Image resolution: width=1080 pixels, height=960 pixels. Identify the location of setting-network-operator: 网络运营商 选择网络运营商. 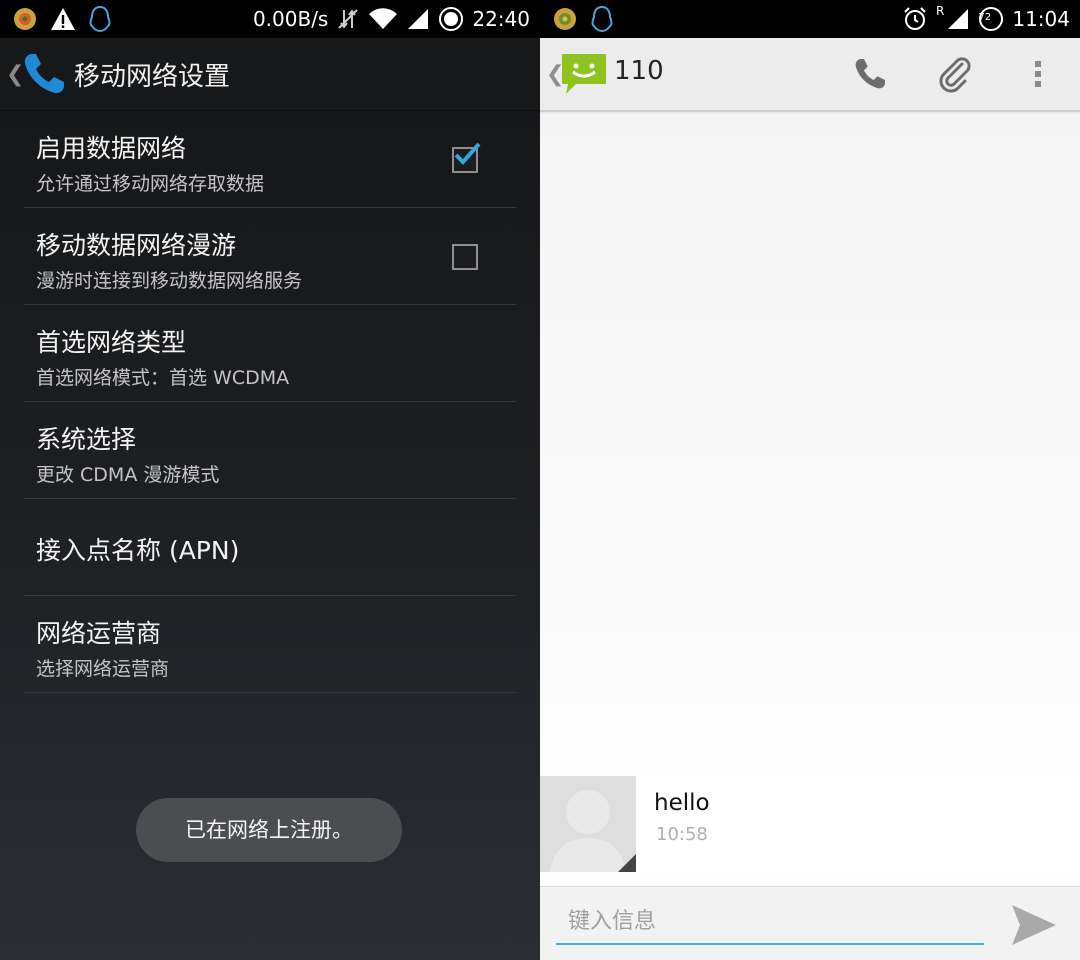
(270, 644).